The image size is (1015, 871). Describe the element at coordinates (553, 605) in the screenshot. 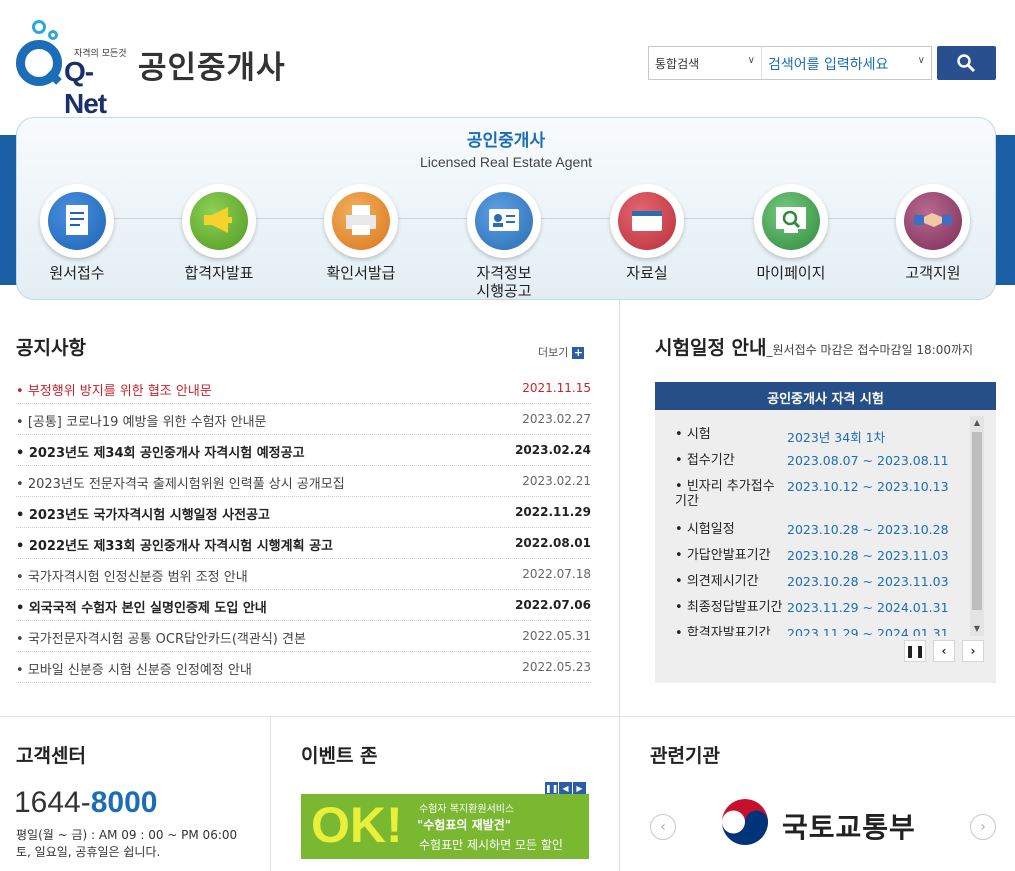

I see `notice-date: 2022.07.06` at that location.